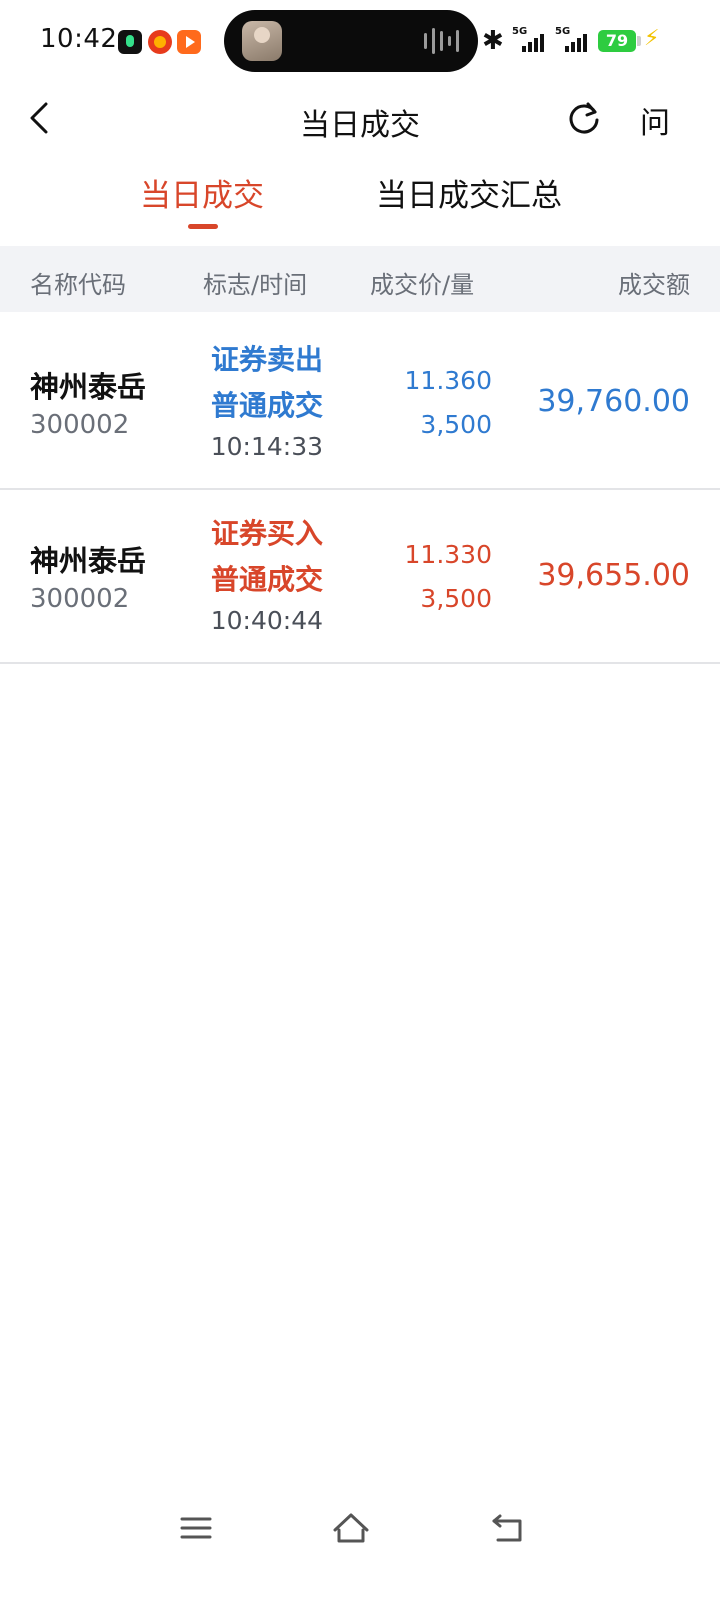 The width and height of the screenshot is (720, 1608). Describe the element at coordinates (422, 285) in the screenshot. I see `column-price-qty: 成交价/量` at that location.